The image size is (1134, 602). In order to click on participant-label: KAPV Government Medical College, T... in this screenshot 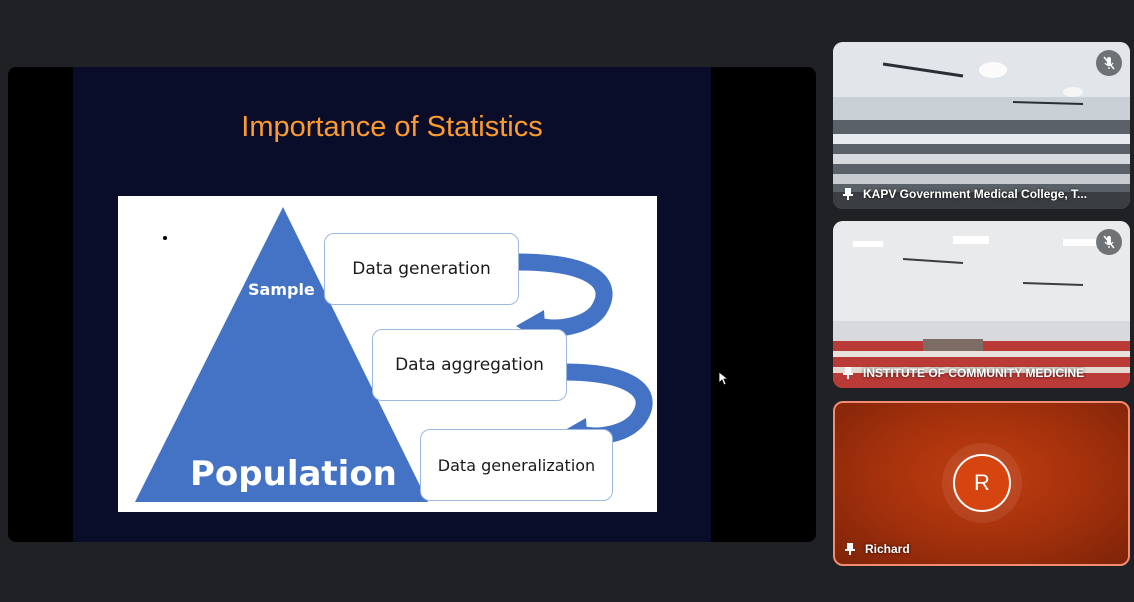, I will do `click(981, 194)`.